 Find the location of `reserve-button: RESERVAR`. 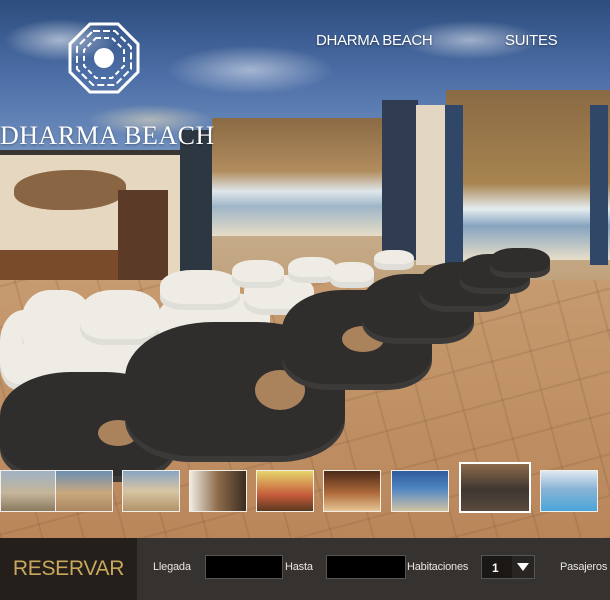

reserve-button: RESERVAR is located at coordinates (68, 569).